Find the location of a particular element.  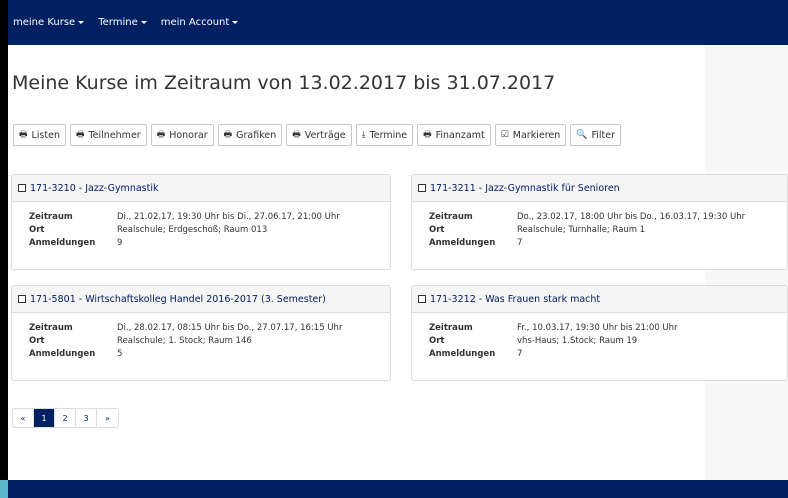

teilnehmer-button: 🖶 Teilnehmer is located at coordinates (108, 135).